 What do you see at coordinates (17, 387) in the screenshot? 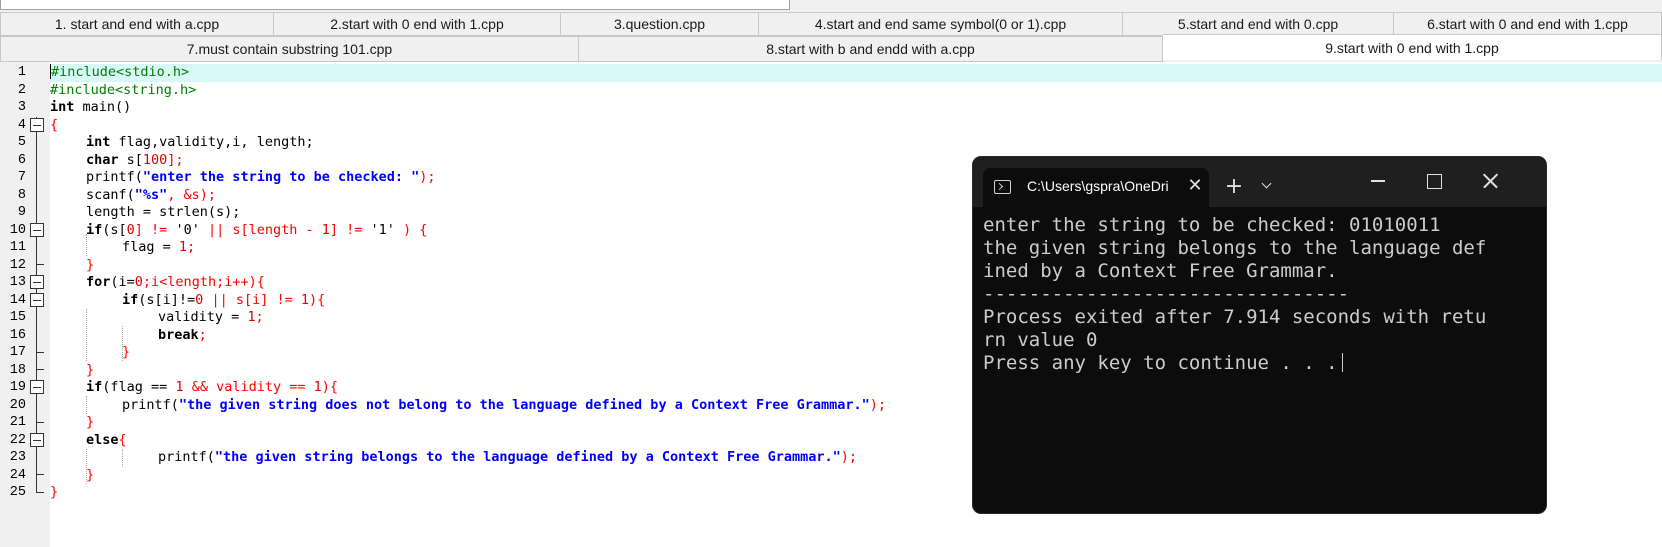
I see `line-number: 19` at bounding box center [17, 387].